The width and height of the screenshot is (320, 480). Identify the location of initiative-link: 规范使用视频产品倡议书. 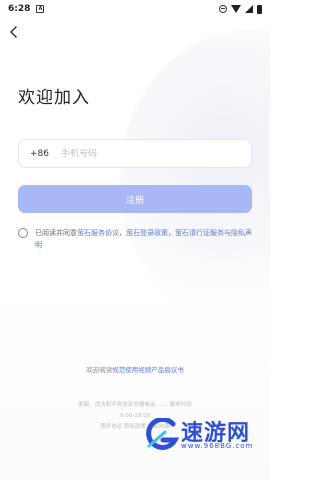
(148, 370).